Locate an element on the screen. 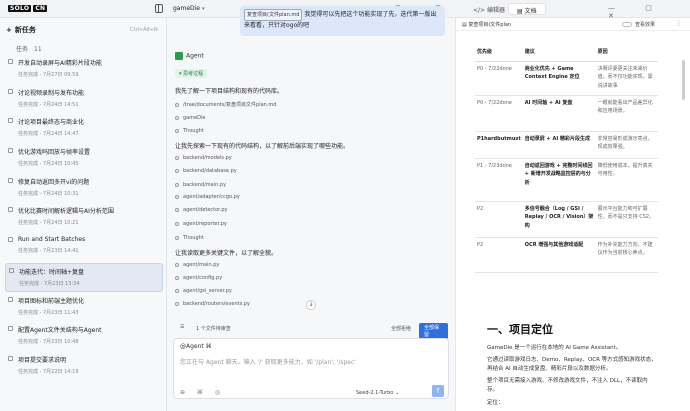 Image resolution: width=690 pixels, height=411 pixels. tab-editor: </> 编辑器 is located at coordinates (489, 9).